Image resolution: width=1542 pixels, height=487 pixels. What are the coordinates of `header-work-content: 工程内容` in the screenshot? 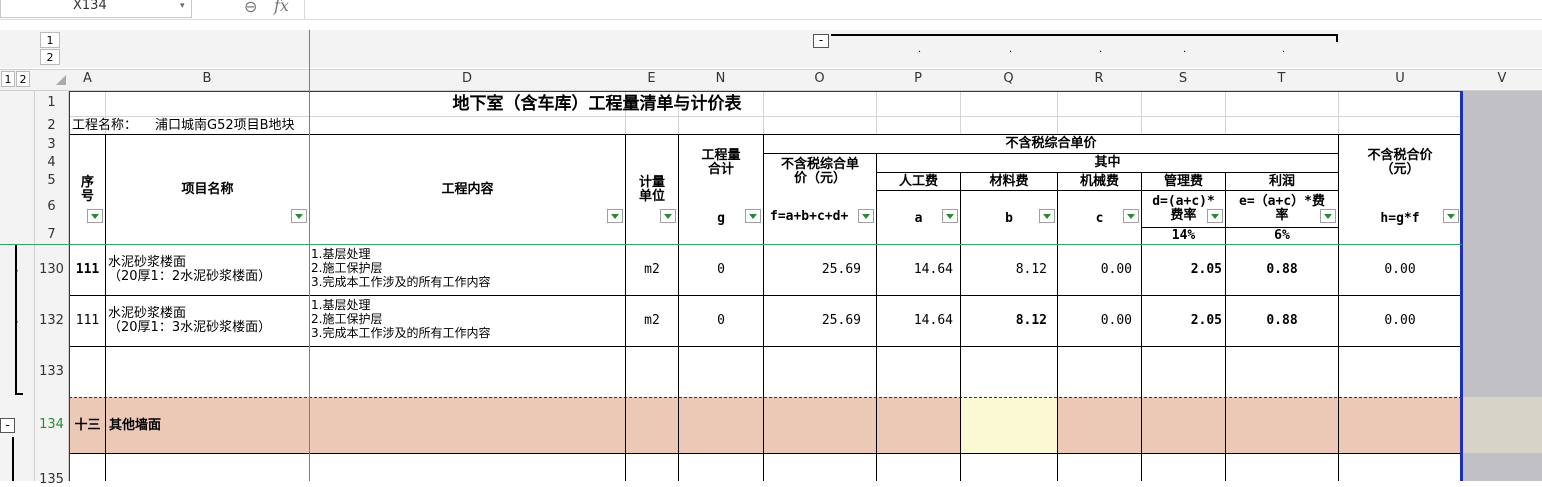 It's located at (467, 190).